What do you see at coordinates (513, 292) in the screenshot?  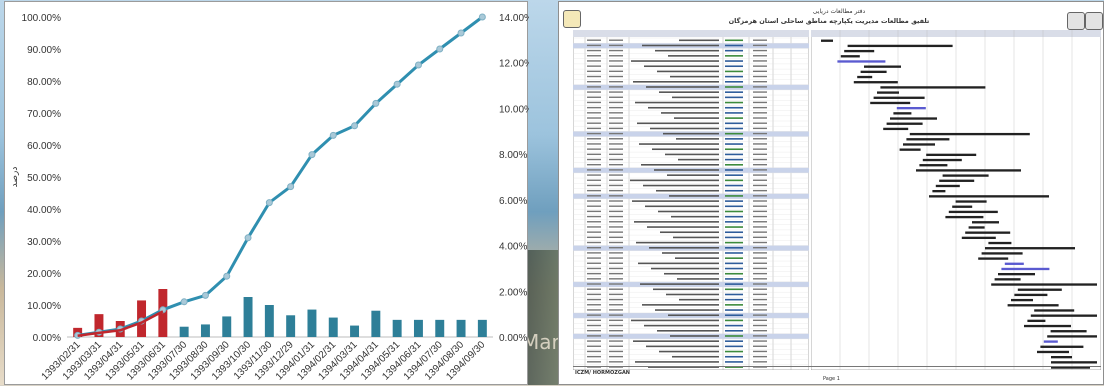 I see `right-axis-tick-label: 2.00%` at bounding box center [513, 292].